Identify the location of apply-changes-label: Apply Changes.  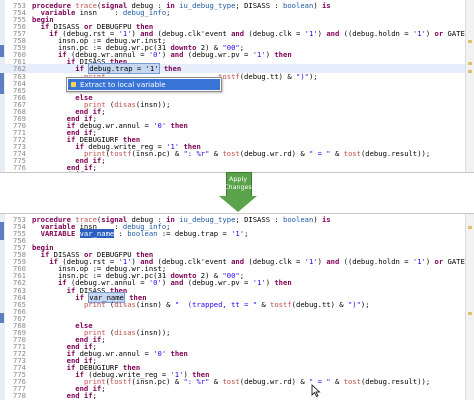
(238, 183).